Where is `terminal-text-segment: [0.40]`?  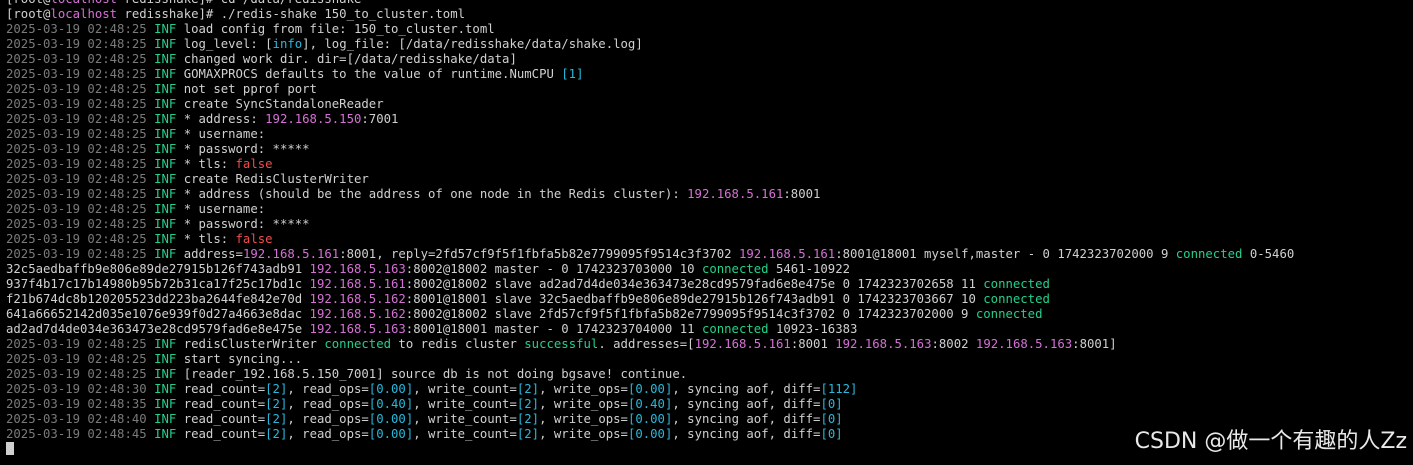 terminal-text-segment: [0.40] is located at coordinates (391, 404).